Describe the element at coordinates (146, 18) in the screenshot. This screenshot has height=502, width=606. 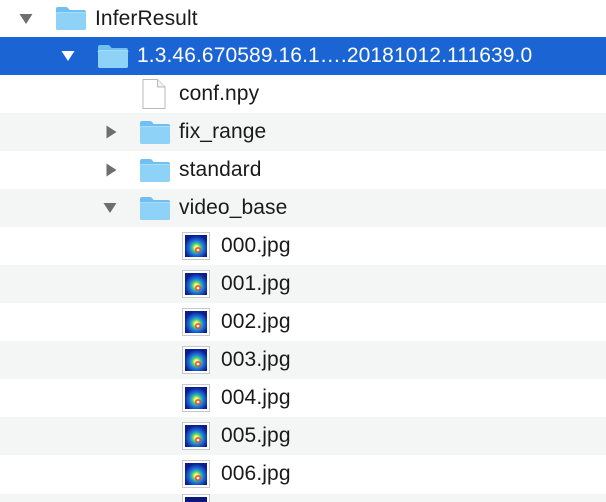
I see `folder-label: InferResult` at that location.